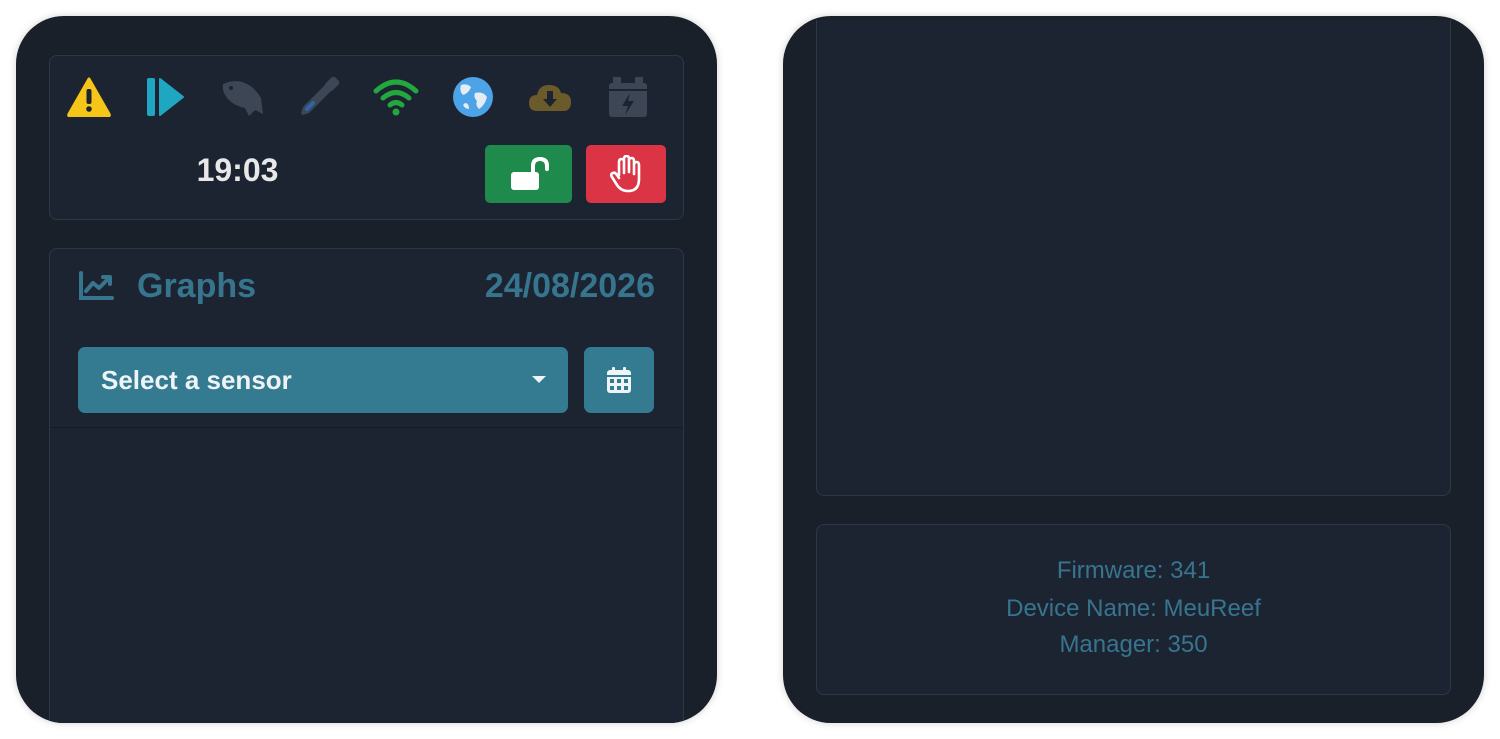 The height and width of the screenshot is (739, 1500). What do you see at coordinates (366, 137) in the screenshot?
I see `status-card: 19:03` at bounding box center [366, 137].